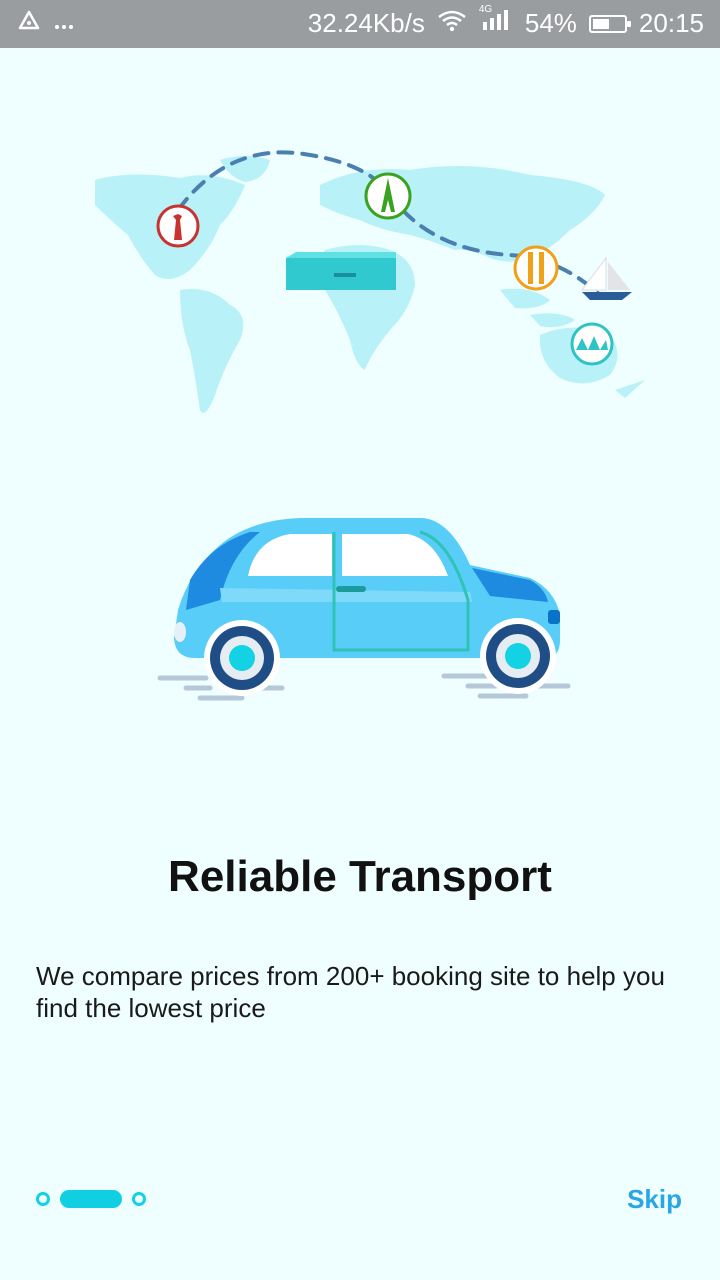 This screenshot has height=1280, width=720. What do you see at coordinates (452, 23) in the screenshot?
I see `wifi-icon` at bounding box center [452, 23].